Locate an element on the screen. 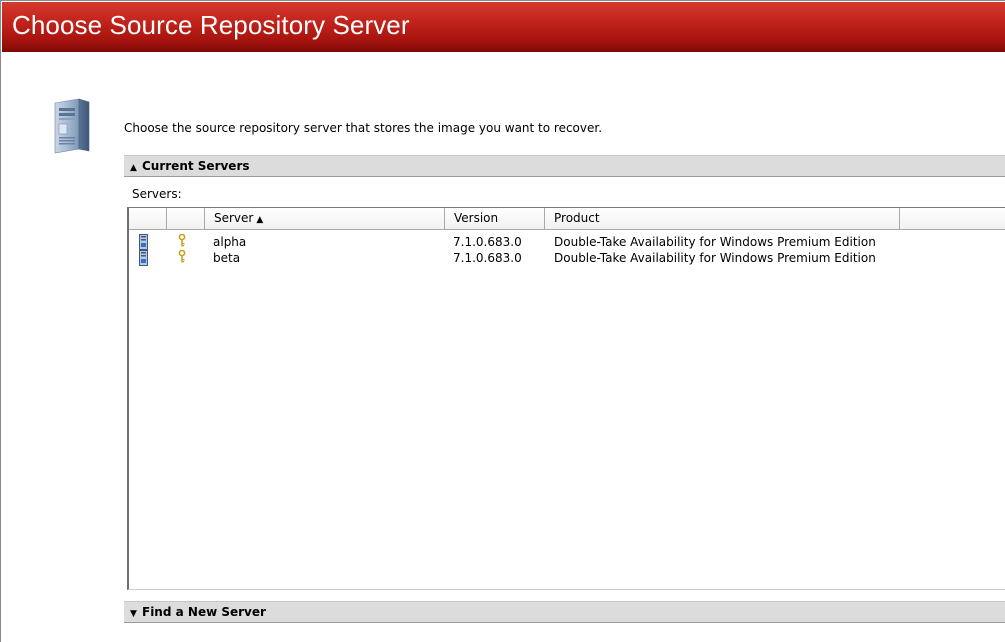 This screenshot has width=1005, height=642. collapse-arrow-icon: ▲ is located at coordinates (133, 168).